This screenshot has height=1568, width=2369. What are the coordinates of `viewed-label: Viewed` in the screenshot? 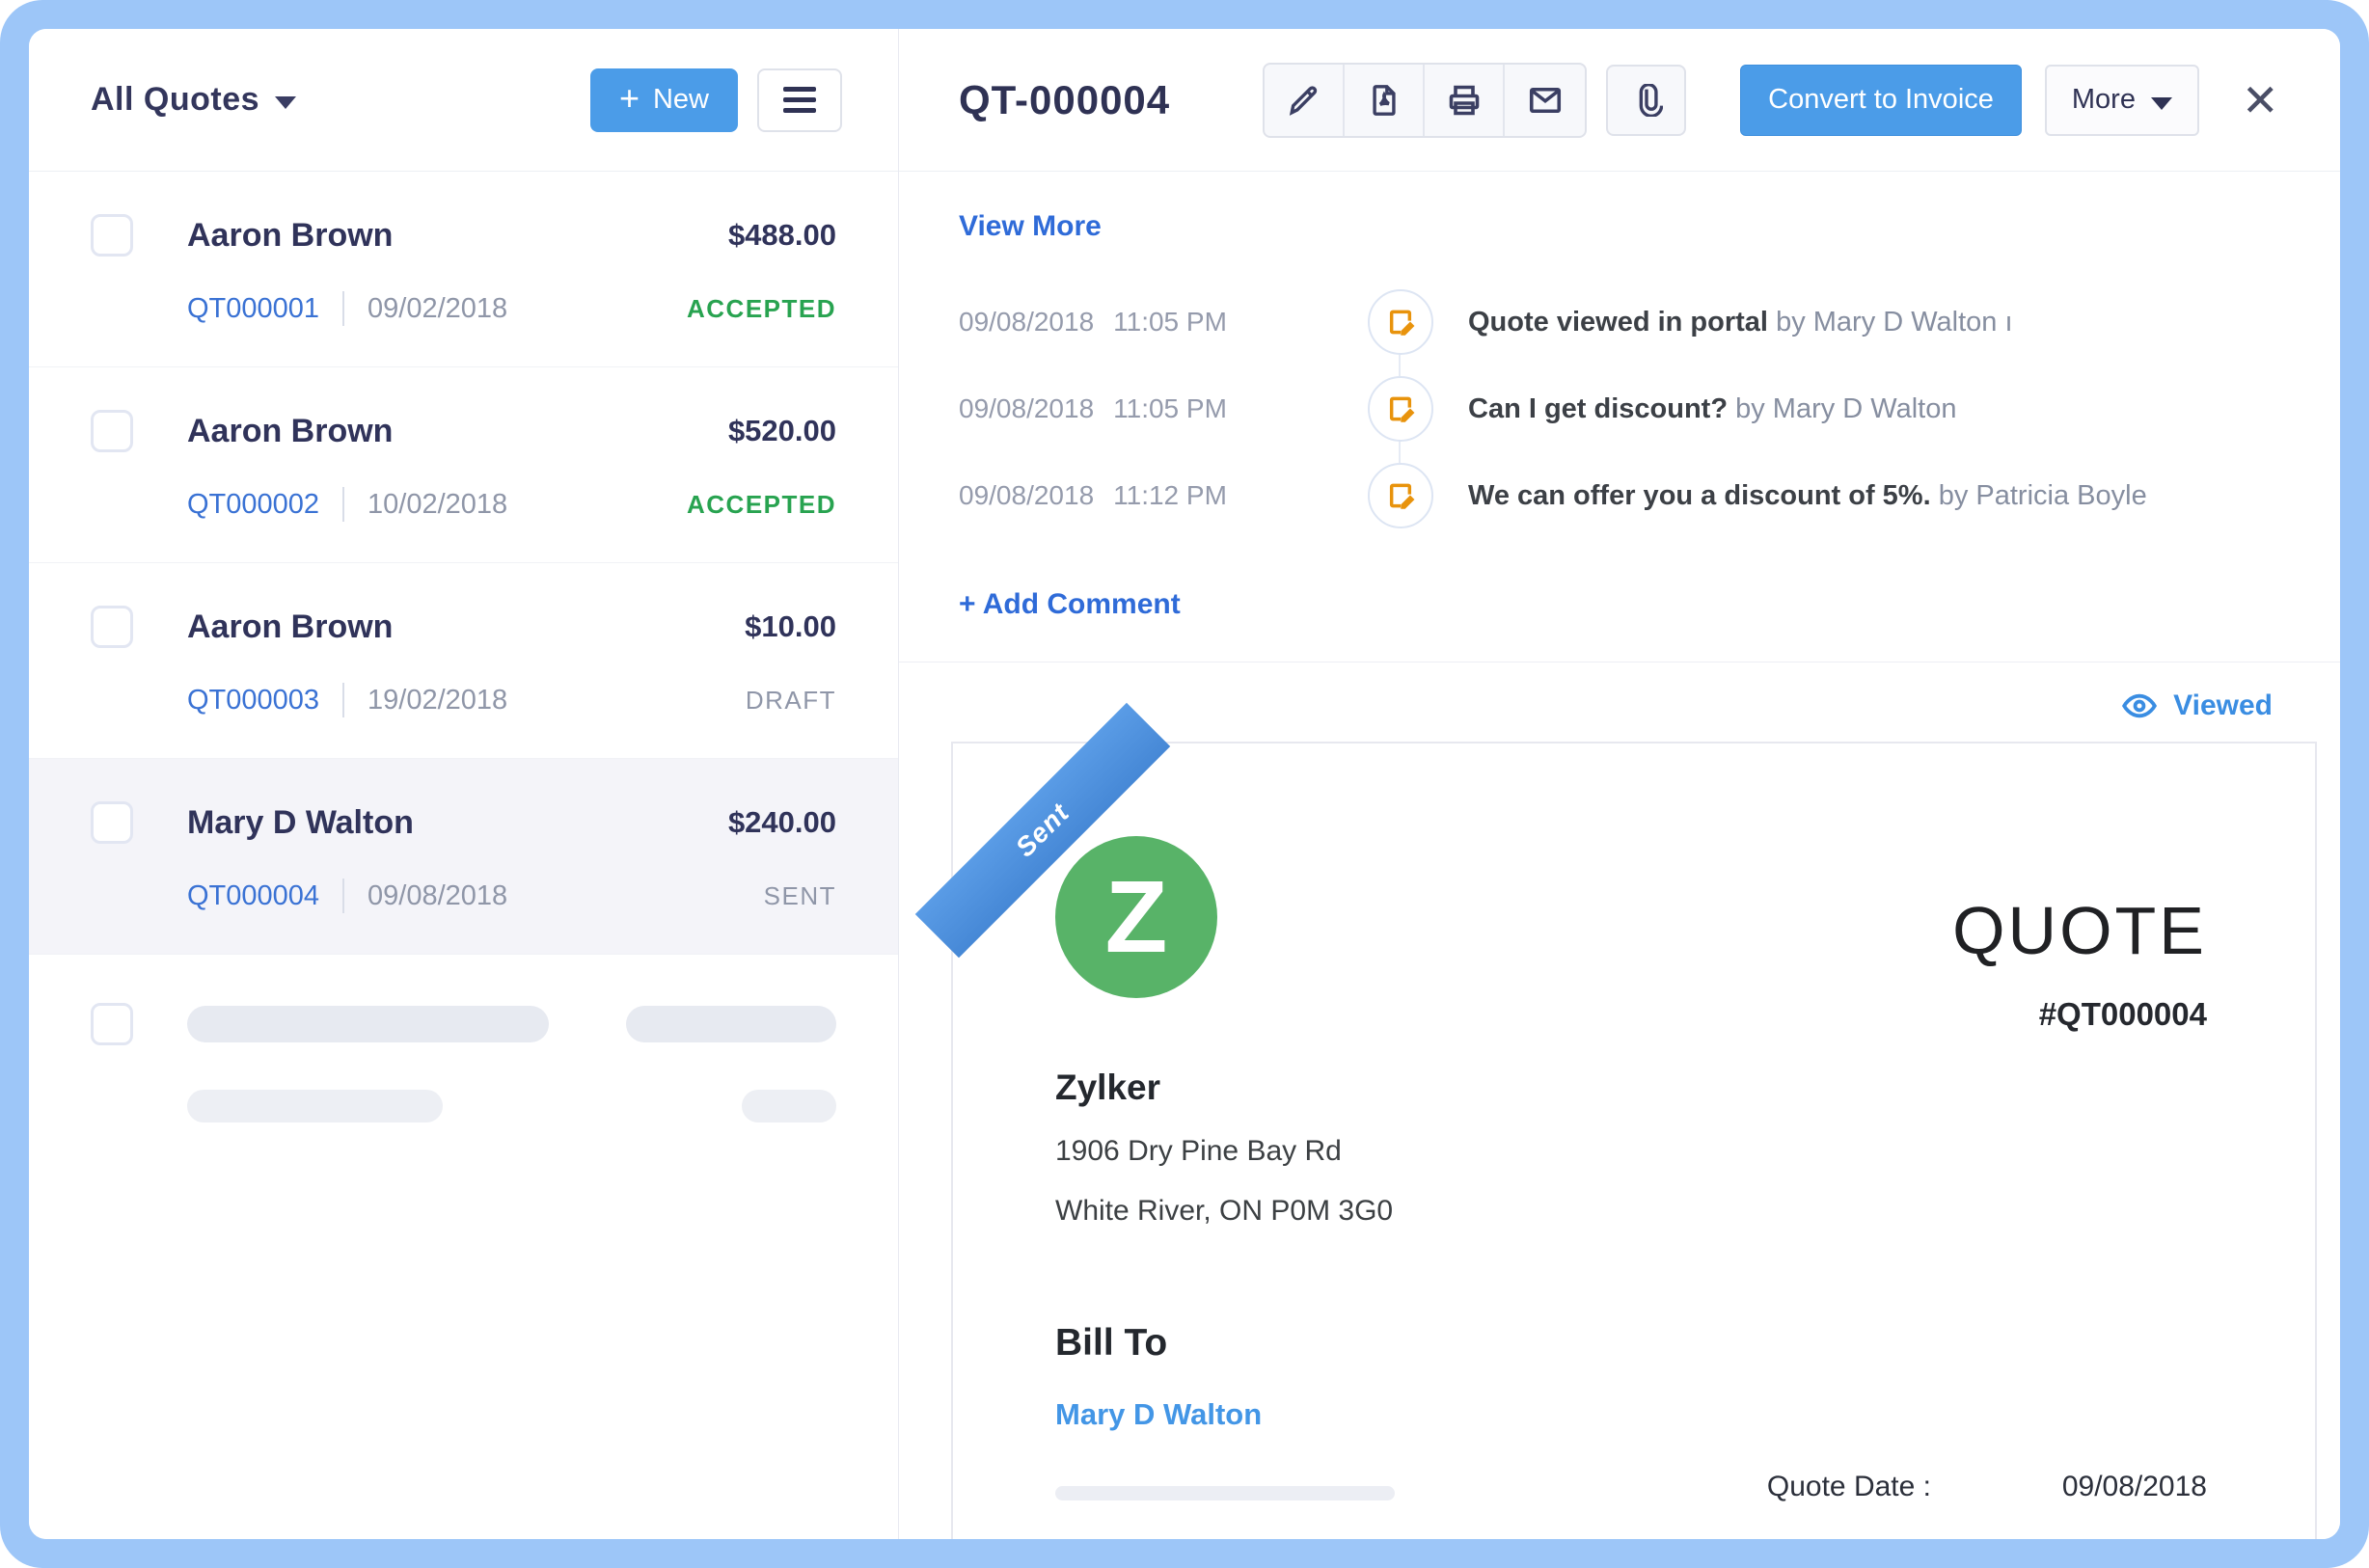 It's located at (2223, 705).